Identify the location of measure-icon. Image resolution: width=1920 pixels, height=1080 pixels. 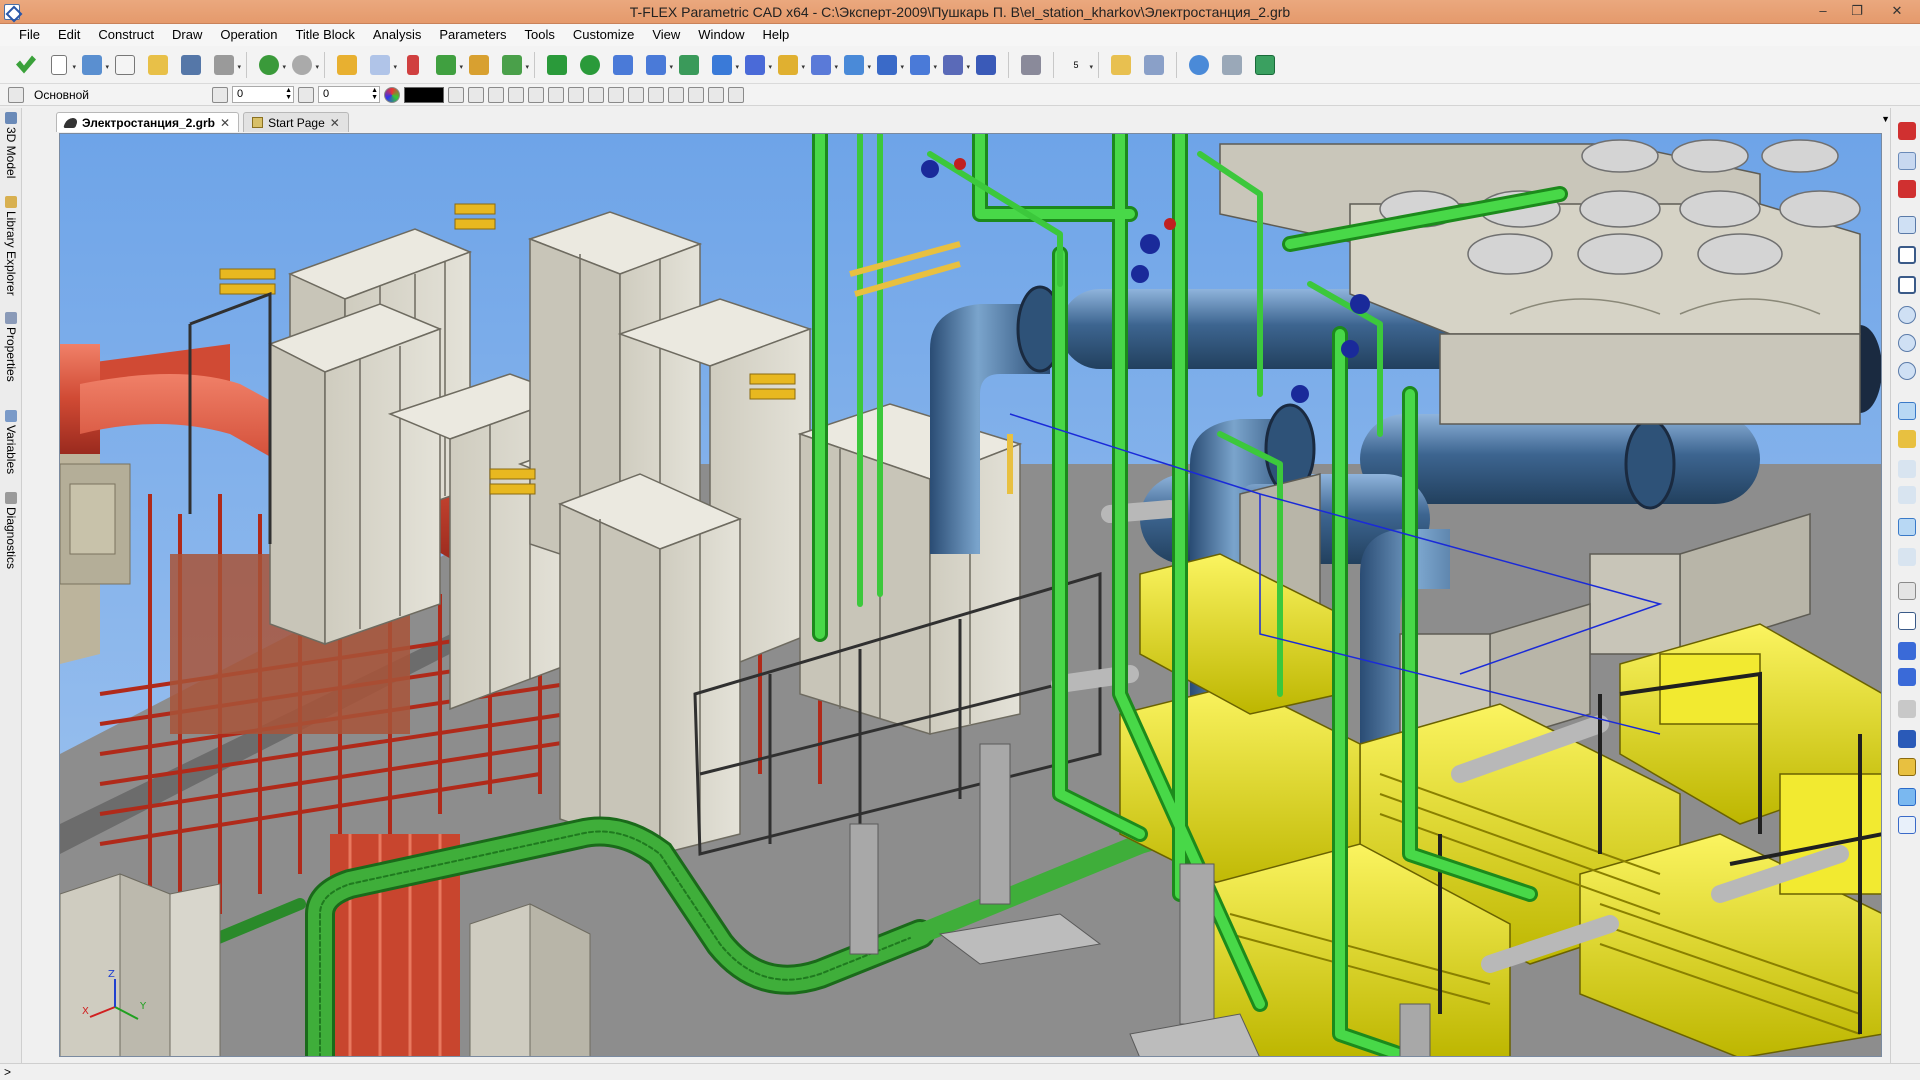
(1121, 65).